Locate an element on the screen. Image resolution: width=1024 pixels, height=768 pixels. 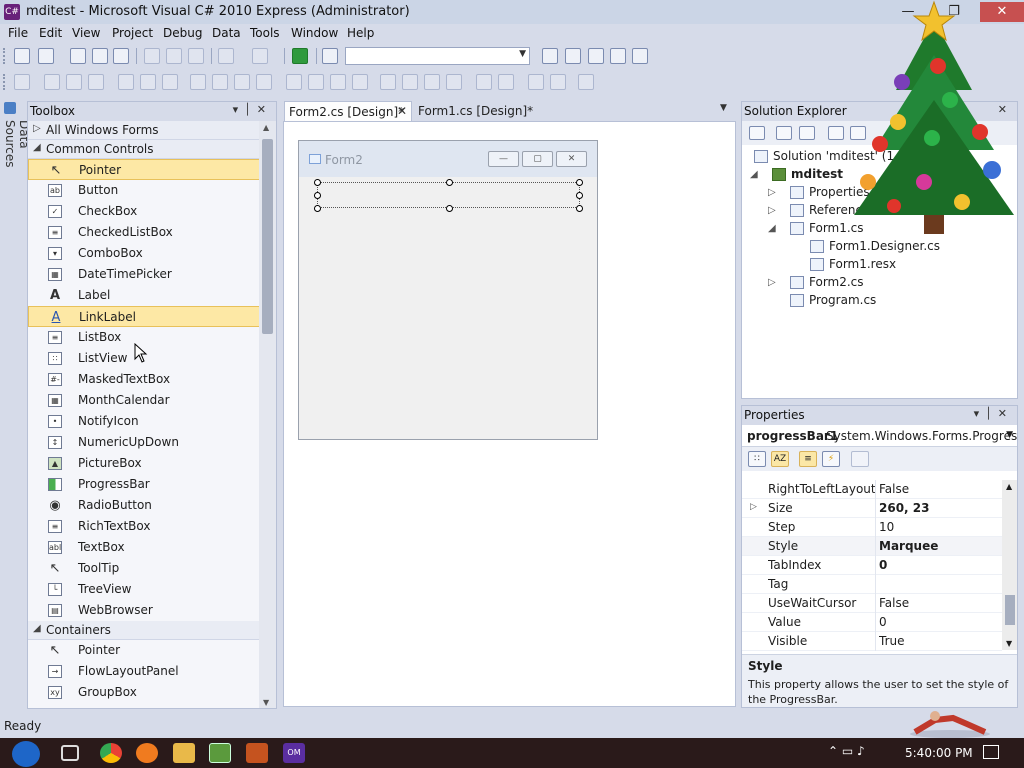
menu-tools: Tools is located at coordinates (265, 33).